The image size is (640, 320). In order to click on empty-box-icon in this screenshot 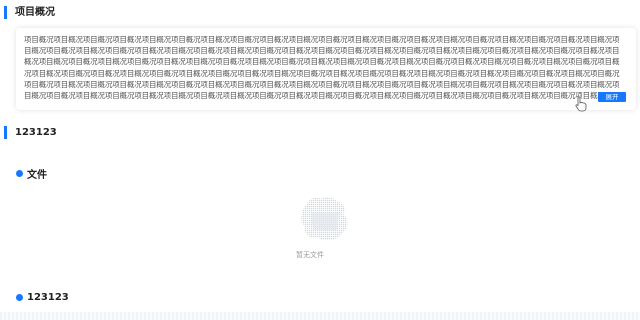, I will do `click(324, 218)`.